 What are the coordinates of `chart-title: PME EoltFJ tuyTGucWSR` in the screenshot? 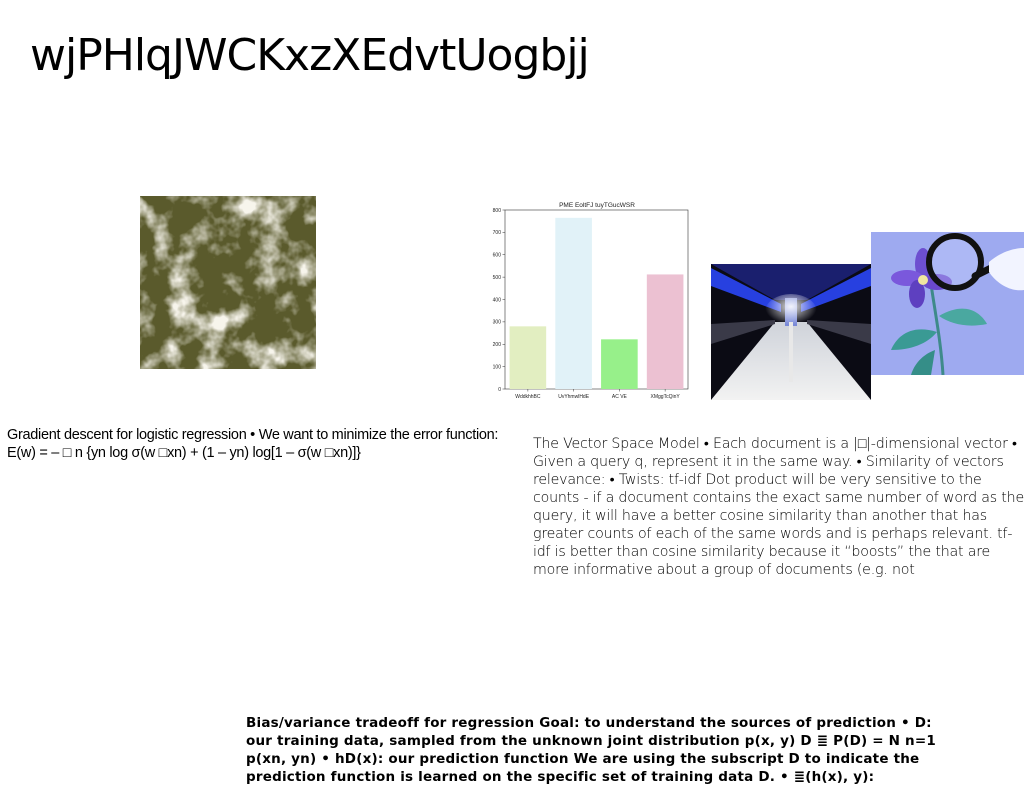 It's located at (597, 205).